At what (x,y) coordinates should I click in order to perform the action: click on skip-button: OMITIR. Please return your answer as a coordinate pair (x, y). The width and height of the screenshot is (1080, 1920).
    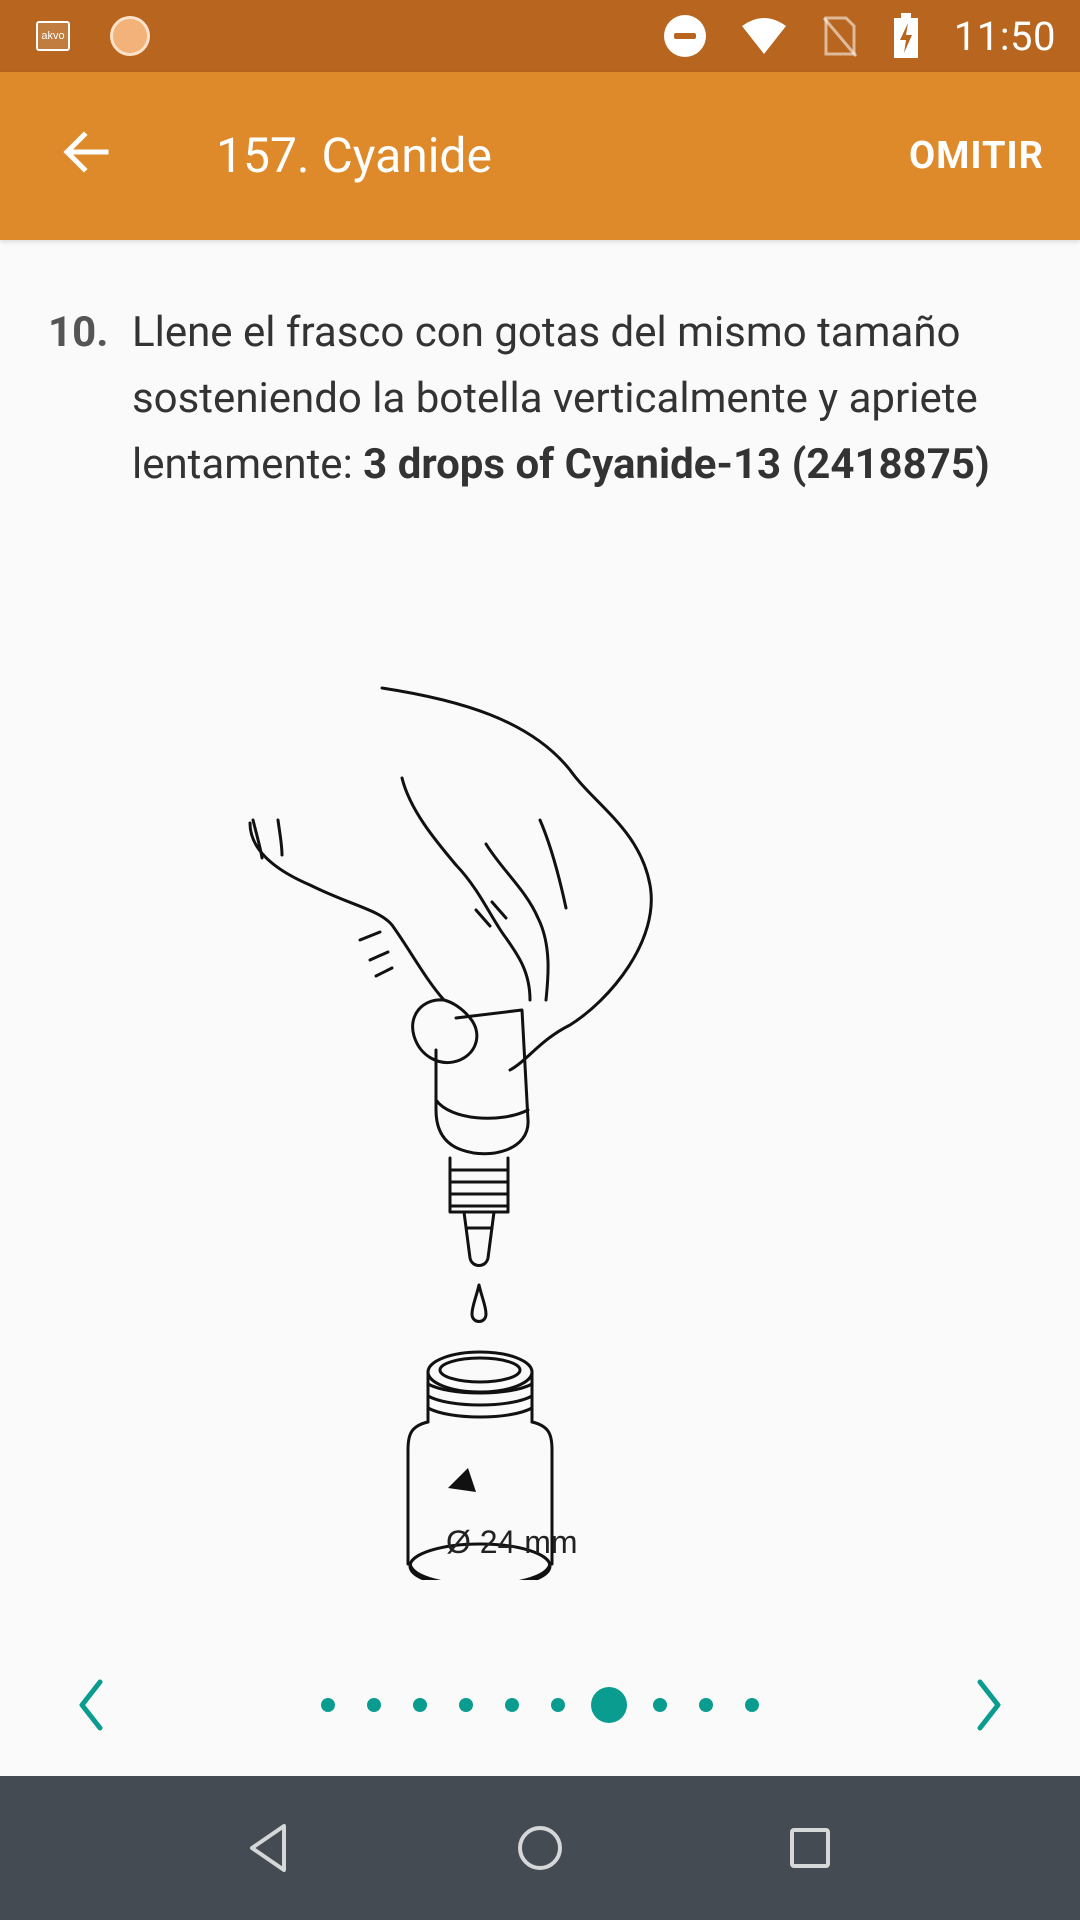
    Looking at the image, I should click on (976, 156).